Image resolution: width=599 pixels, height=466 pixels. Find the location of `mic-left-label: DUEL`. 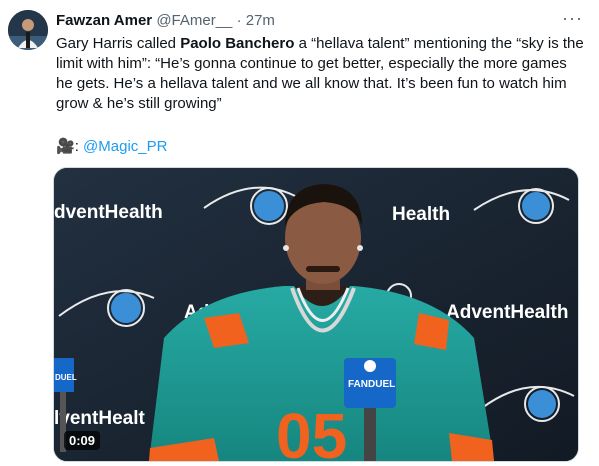

mic-left-label: DUEL is located at coordinates (66, 377).